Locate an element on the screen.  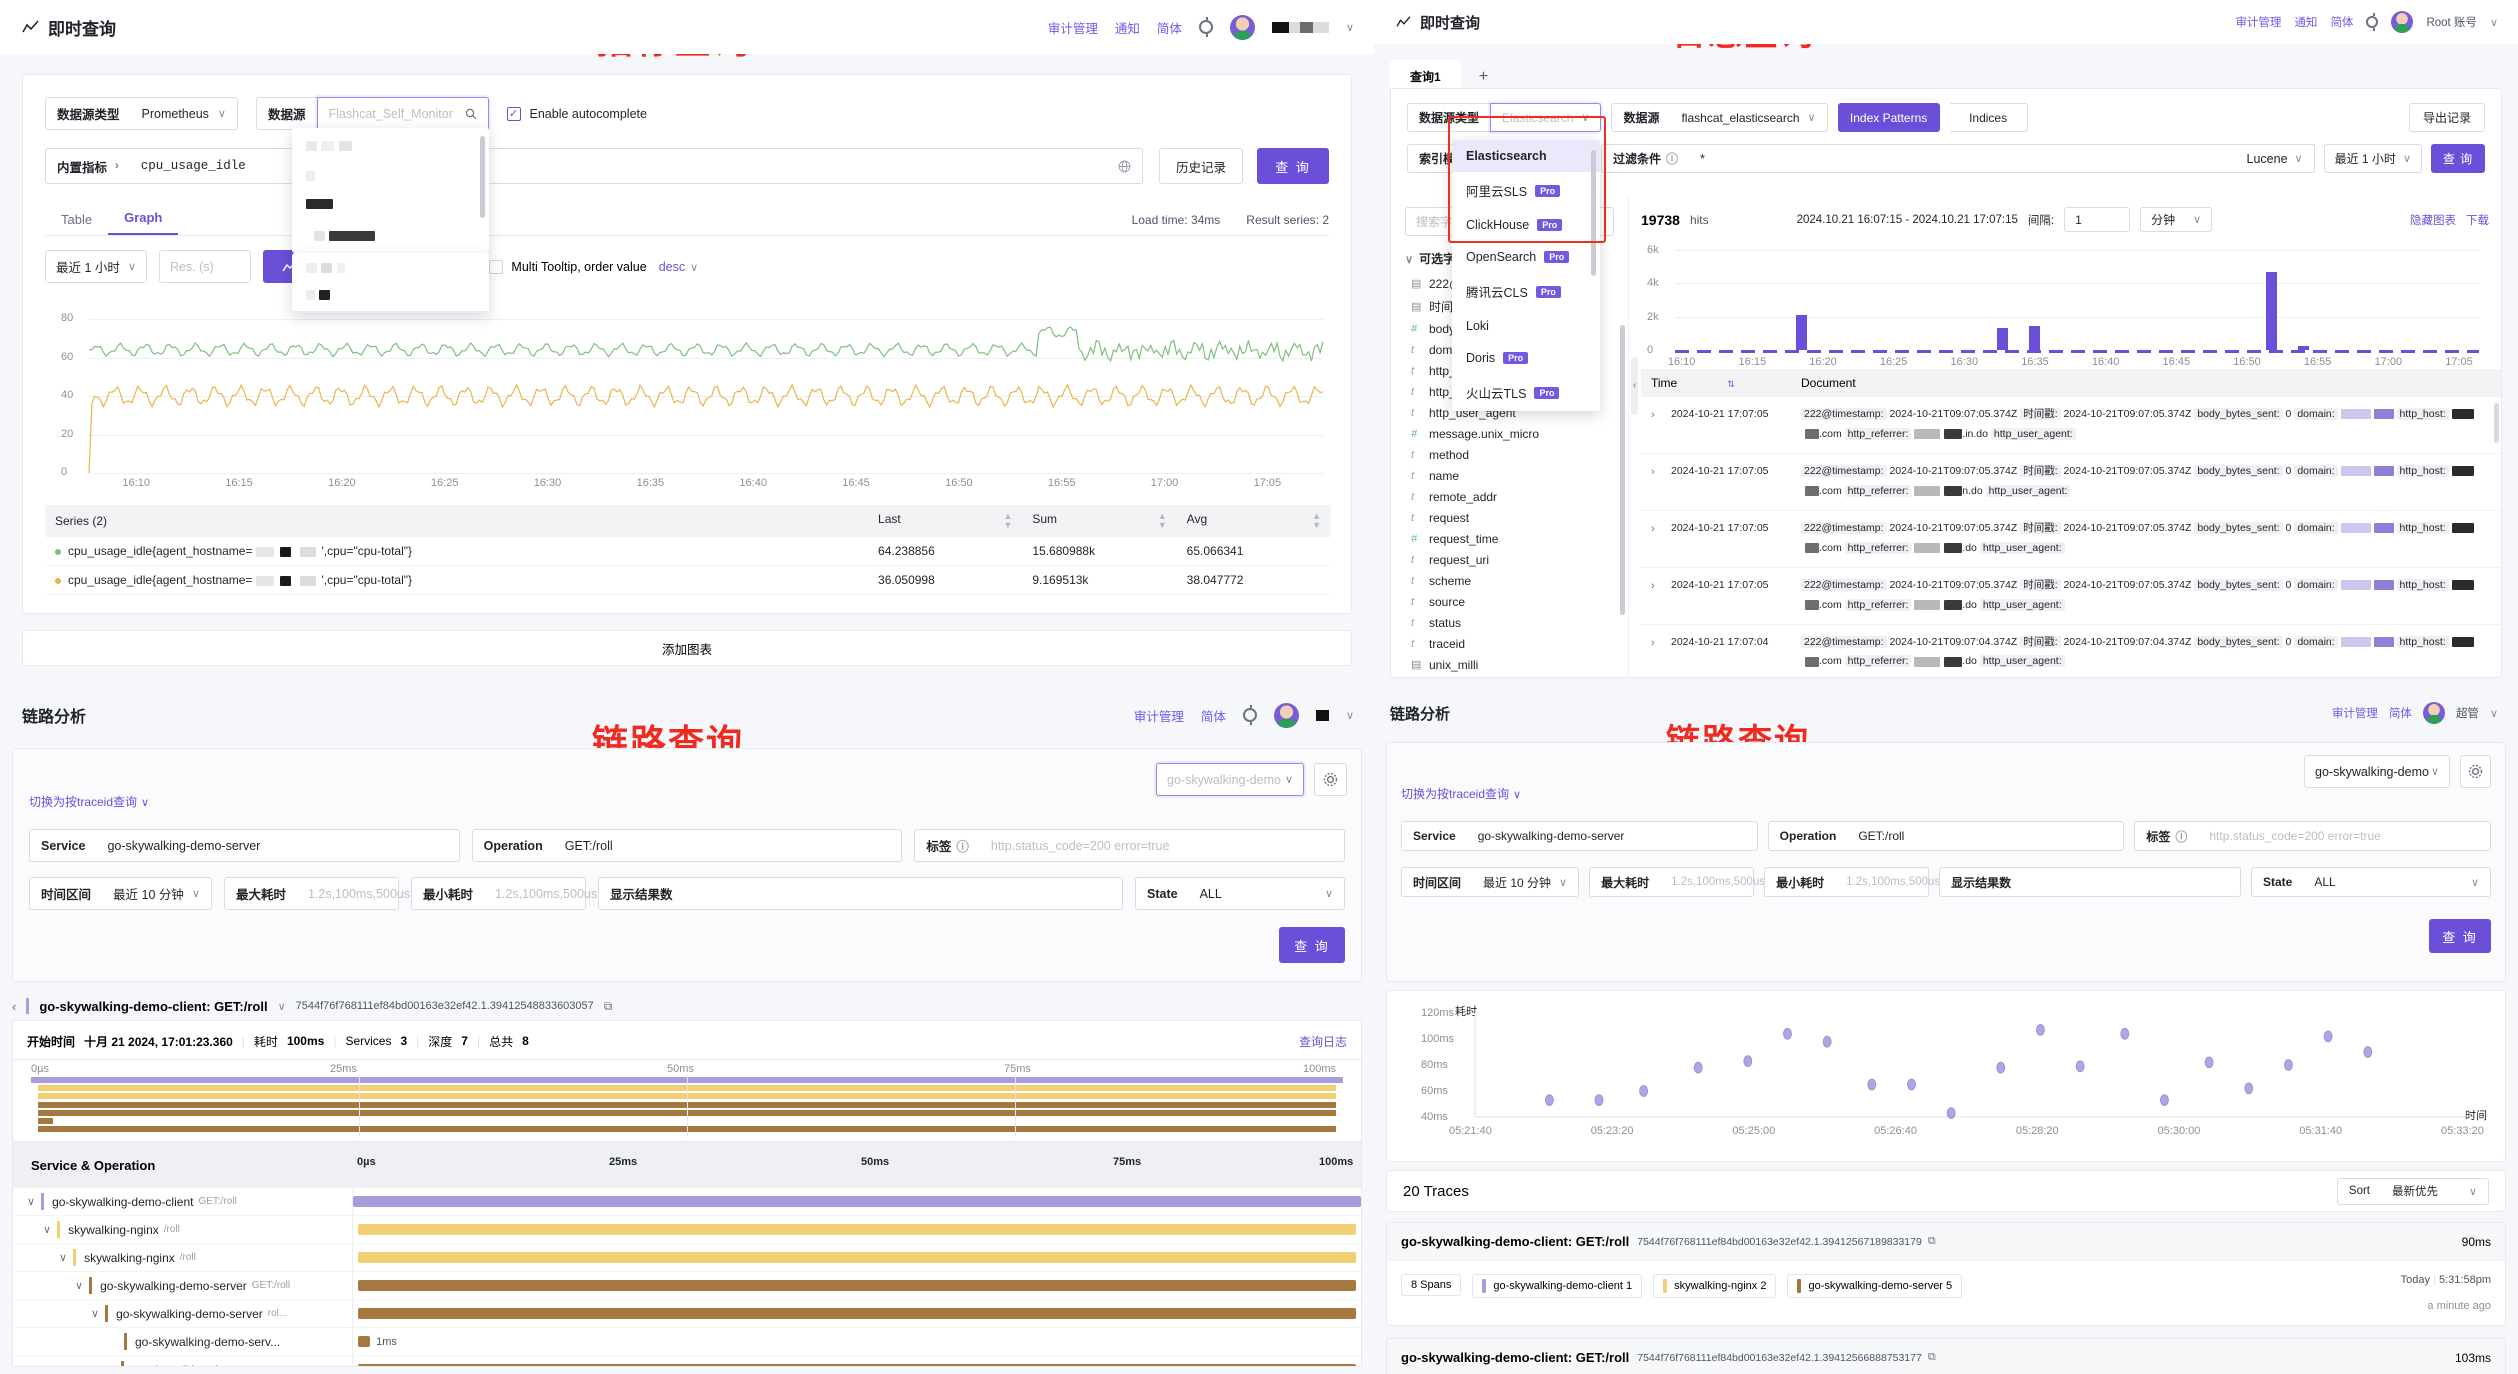
doc-scrollbar is located at coordinates (2496, 423).